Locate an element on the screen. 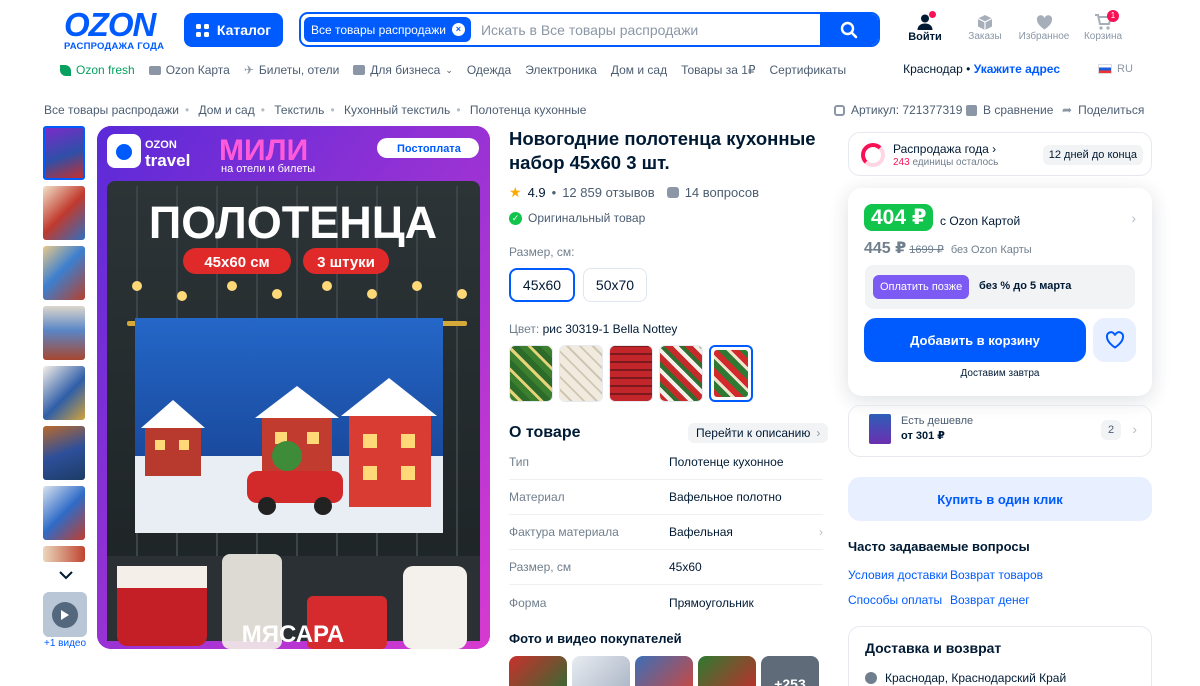 This screenshot has width=1200, height=686. check-icon: ✓ is located at coordinates (515, 218).